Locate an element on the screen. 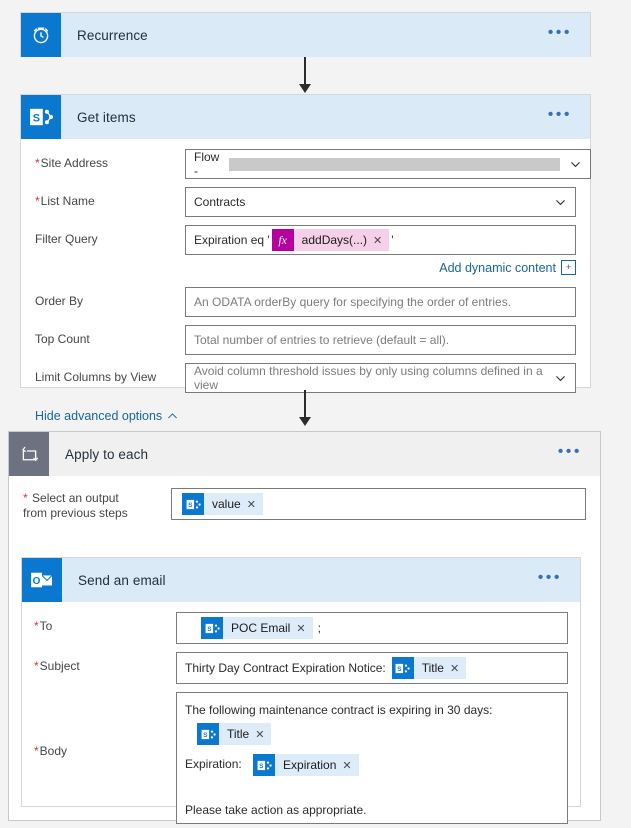 This screenshot has height=828, width=631. field-row-to: To S is located at coordinates (301, 628).